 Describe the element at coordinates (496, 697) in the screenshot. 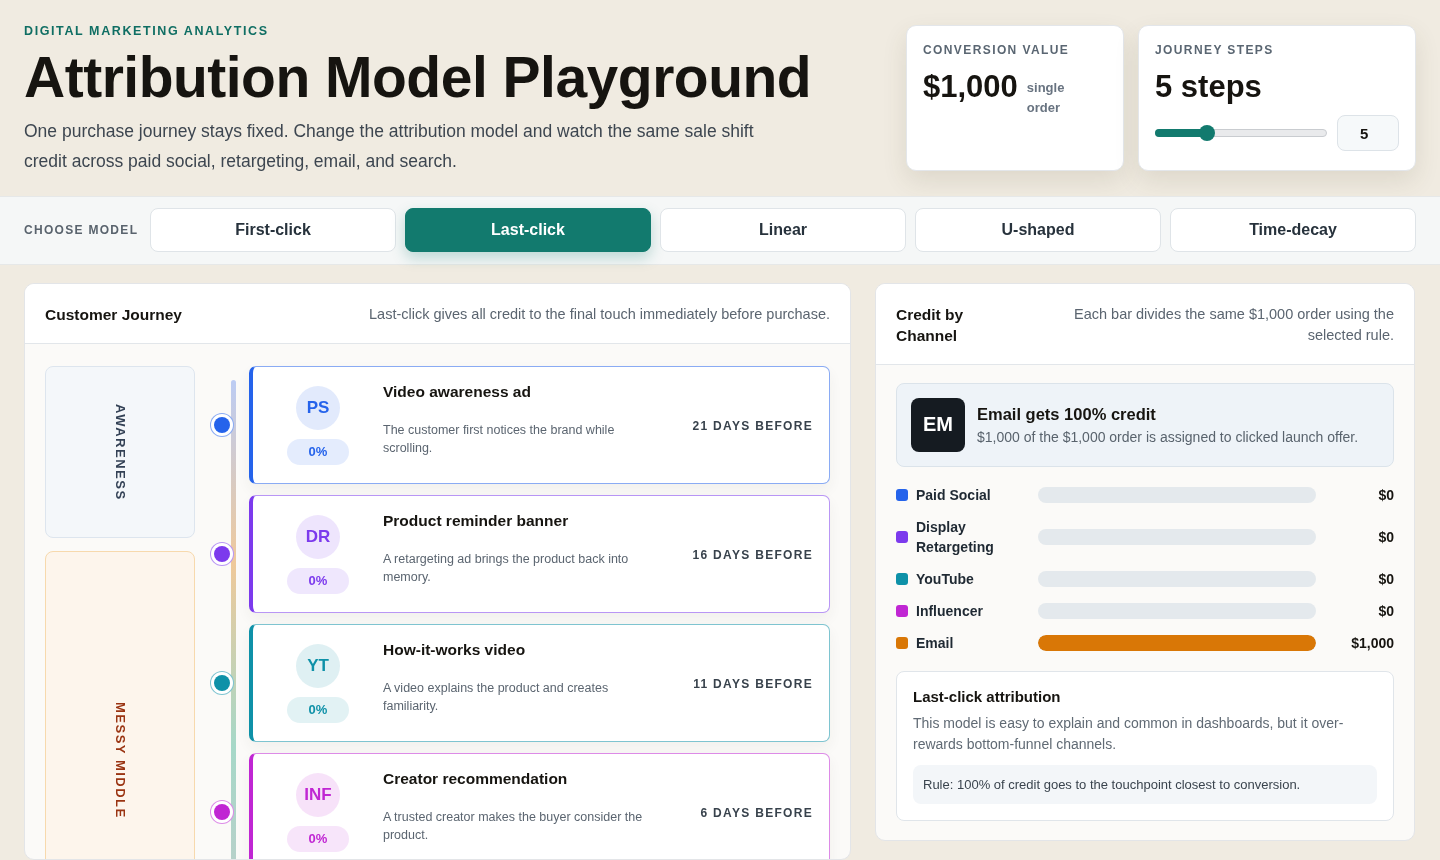

I see `touchpoint-description: A video explains the product and creates familiarity.` at that location.